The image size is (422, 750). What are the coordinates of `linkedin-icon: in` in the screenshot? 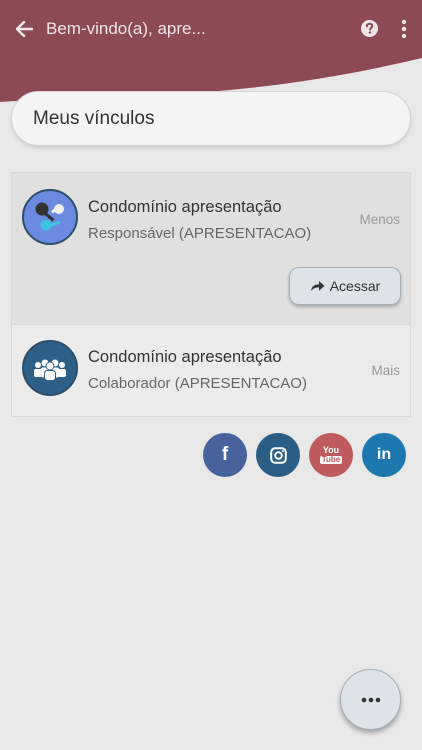 It's located at (384, 454).